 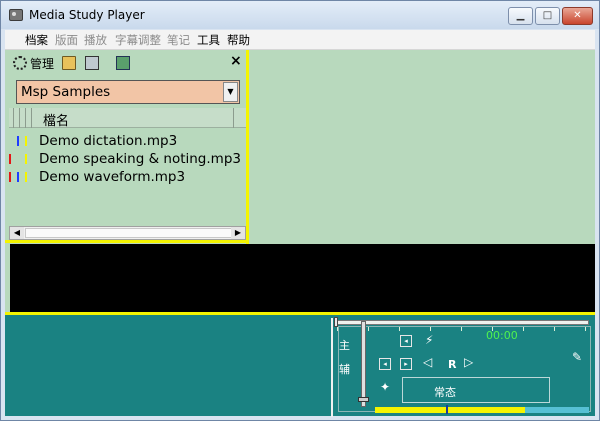 What do you see at coordinates (20, 63) in the screenshot?
I see `gear-icon` at bounding box center [20, 63].